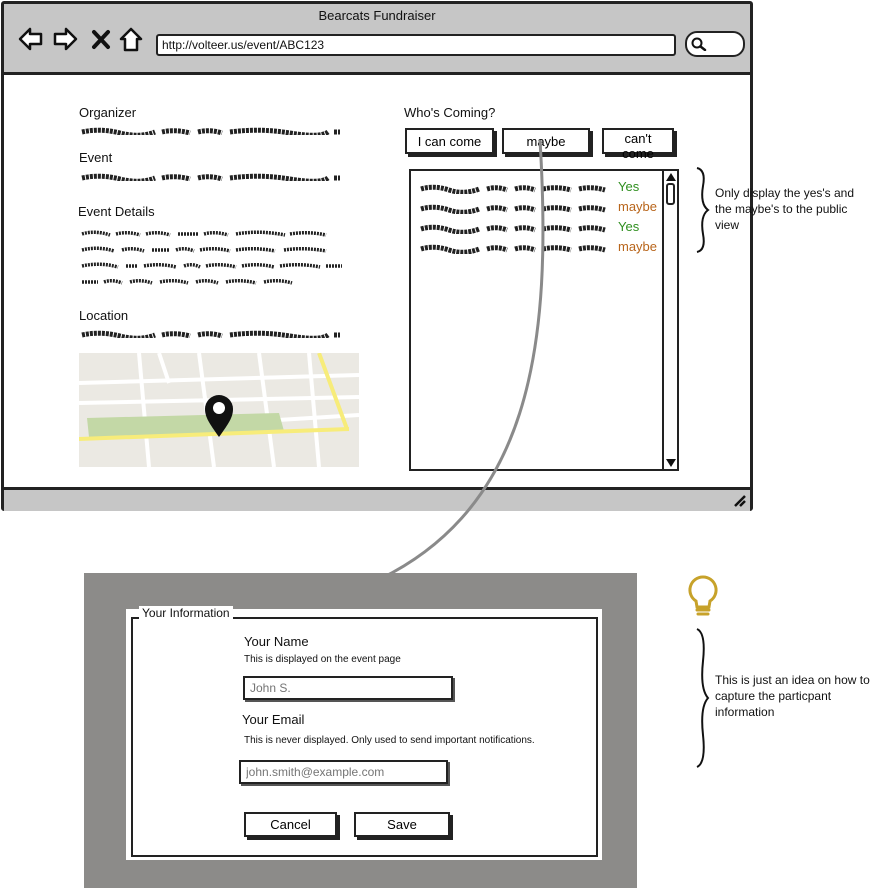 This screenshot has height=888, width=875. What do you see at coordinates (670, 194) in the screenshot?
I see `scroll-thumb` at bounding box center [670, 194].